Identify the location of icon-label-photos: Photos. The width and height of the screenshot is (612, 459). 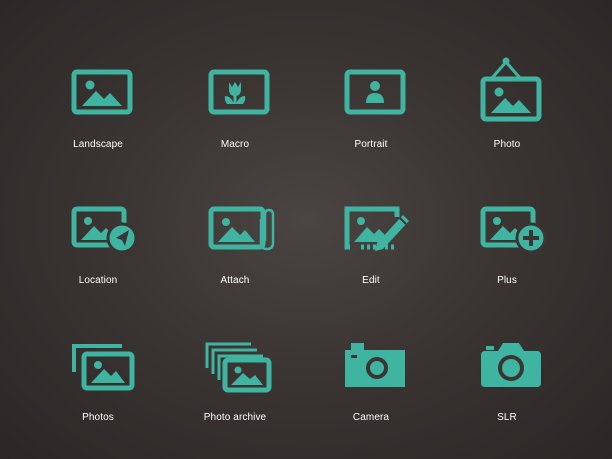
(98, 417).